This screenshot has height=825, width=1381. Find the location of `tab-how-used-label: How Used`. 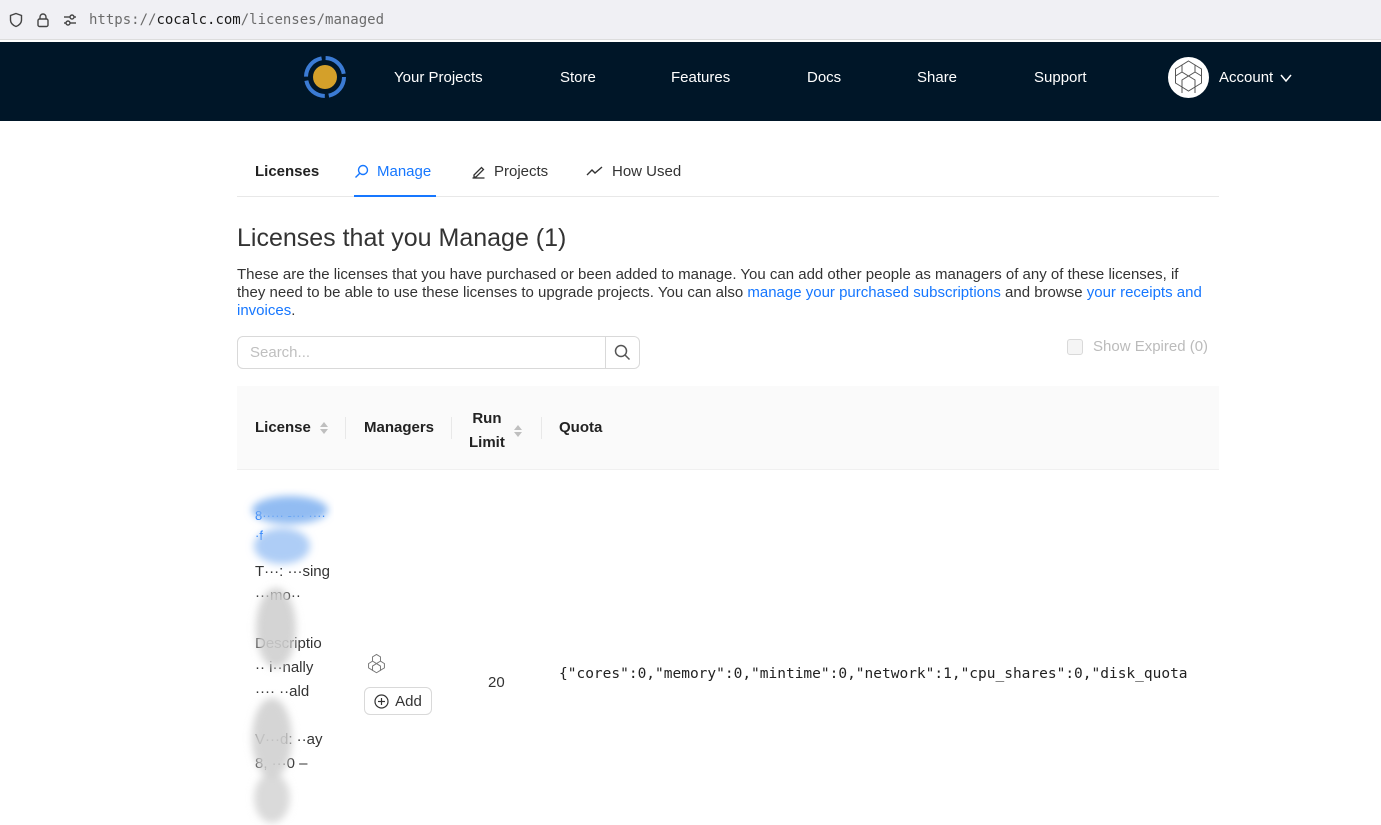

tab-how-used-label: How Used is located at coordinates (647, 171).